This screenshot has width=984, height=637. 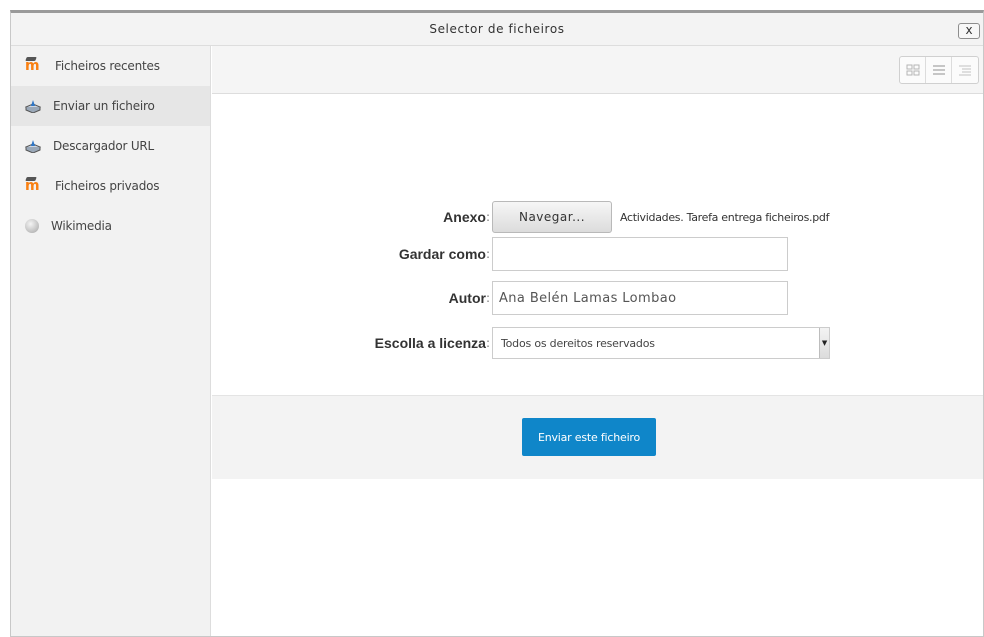 I want to click on close-icon: x, so click(x=969, y=30).